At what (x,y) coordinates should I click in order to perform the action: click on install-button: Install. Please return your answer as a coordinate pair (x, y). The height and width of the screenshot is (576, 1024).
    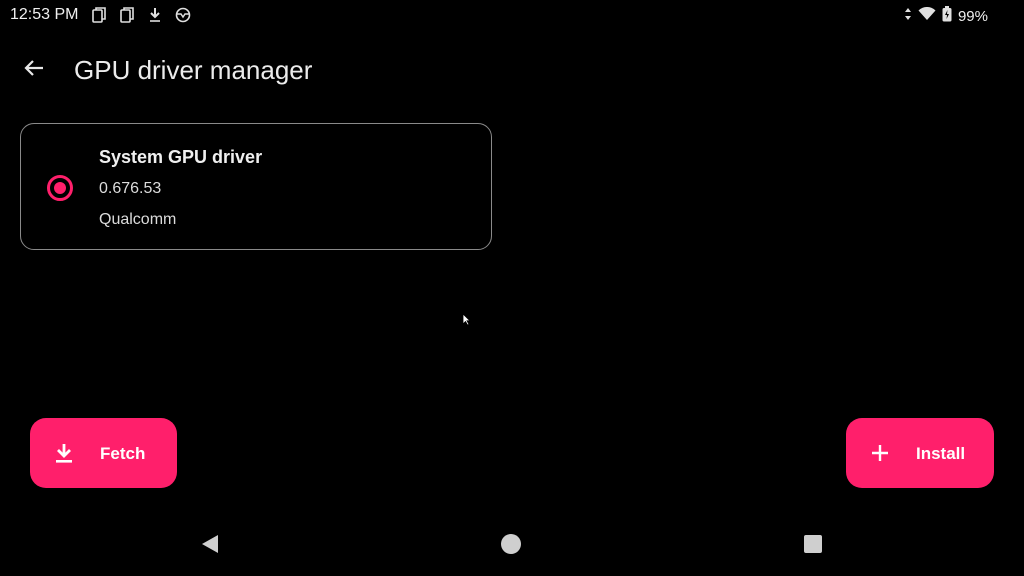
    Looking at the image, I should click on (920, 453).